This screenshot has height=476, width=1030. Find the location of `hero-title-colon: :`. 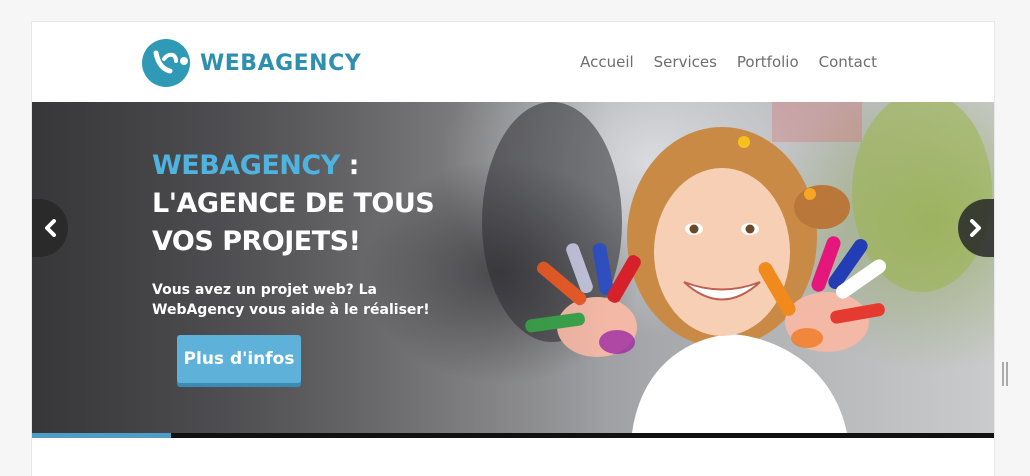

hero-title-colon: : is located at coordinates (349, 165).